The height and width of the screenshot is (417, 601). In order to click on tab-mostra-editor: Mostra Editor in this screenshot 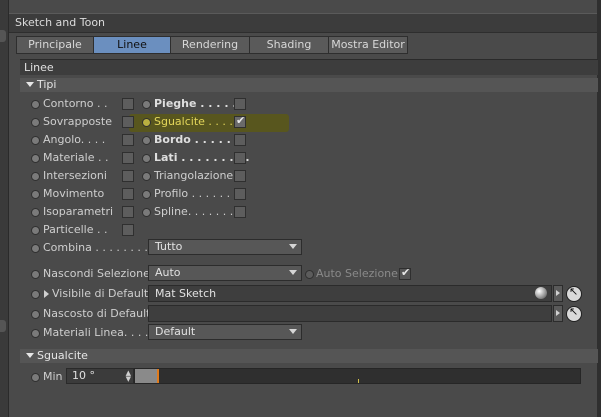, I will do `click(368, 45)`.